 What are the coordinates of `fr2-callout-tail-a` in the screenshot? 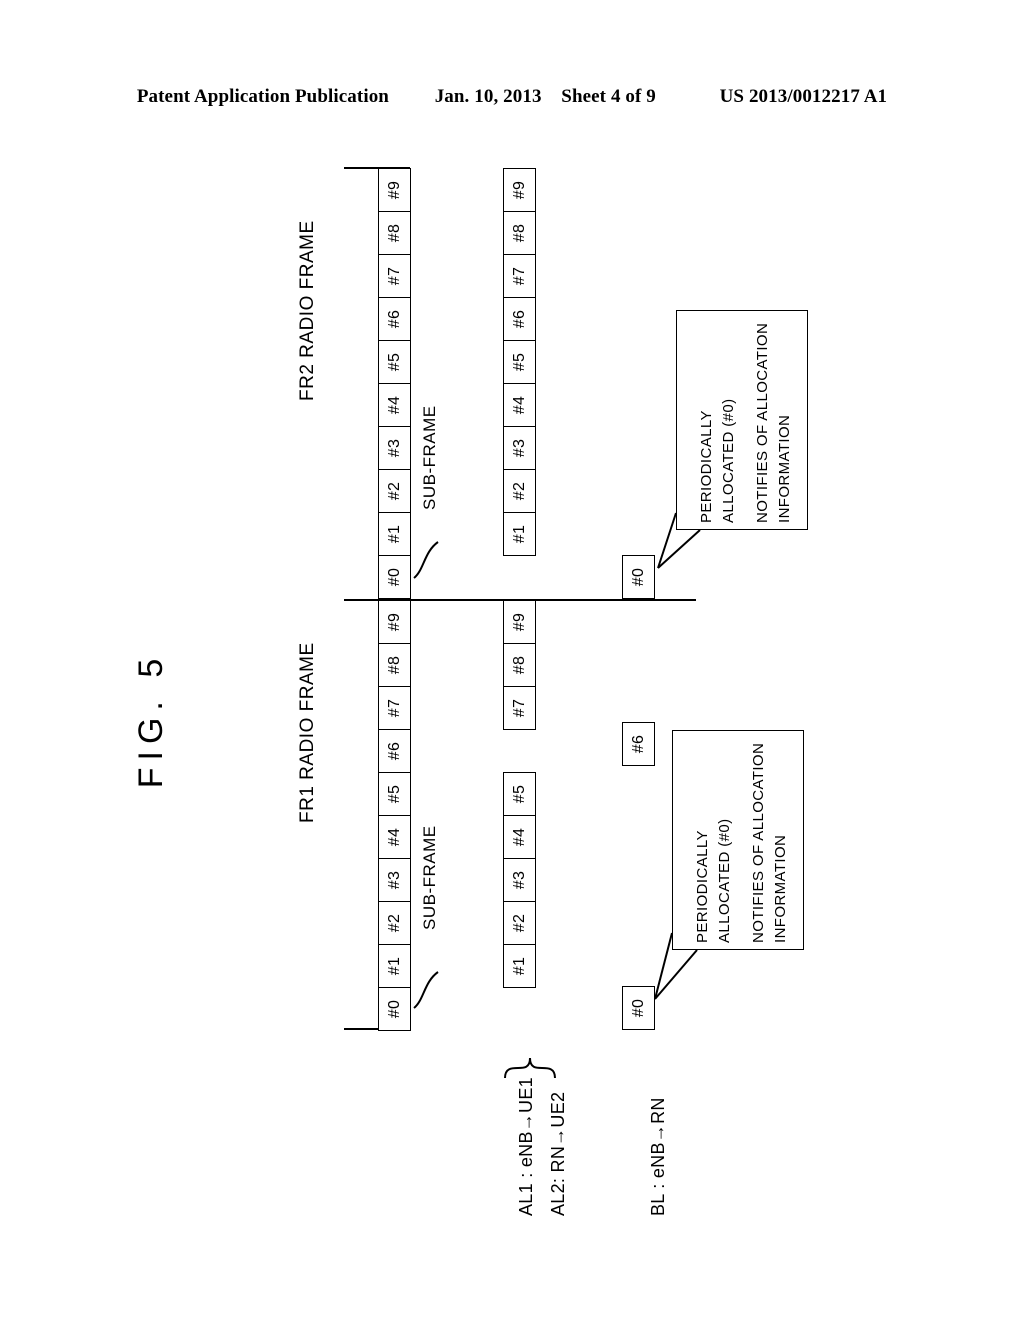 It's located at (667, 540).